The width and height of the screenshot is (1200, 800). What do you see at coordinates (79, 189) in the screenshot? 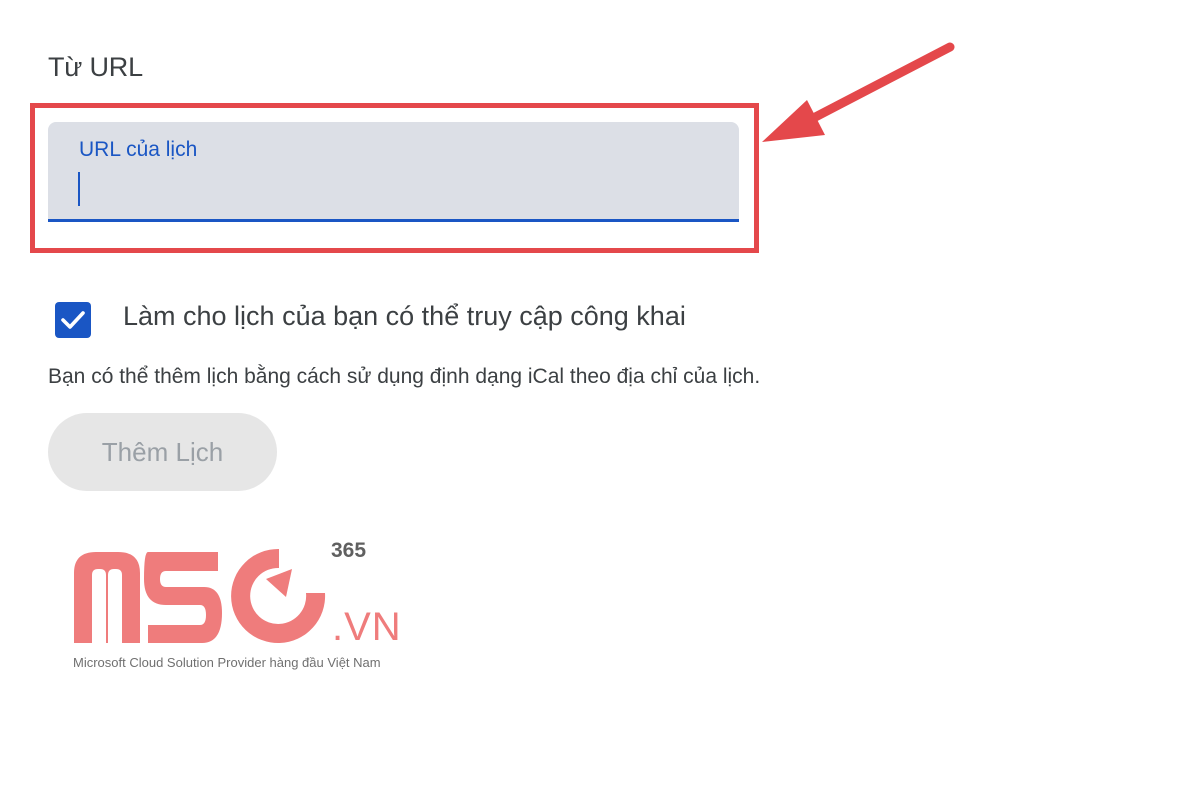
I see `text-caret` at bounding box center [79, 189].